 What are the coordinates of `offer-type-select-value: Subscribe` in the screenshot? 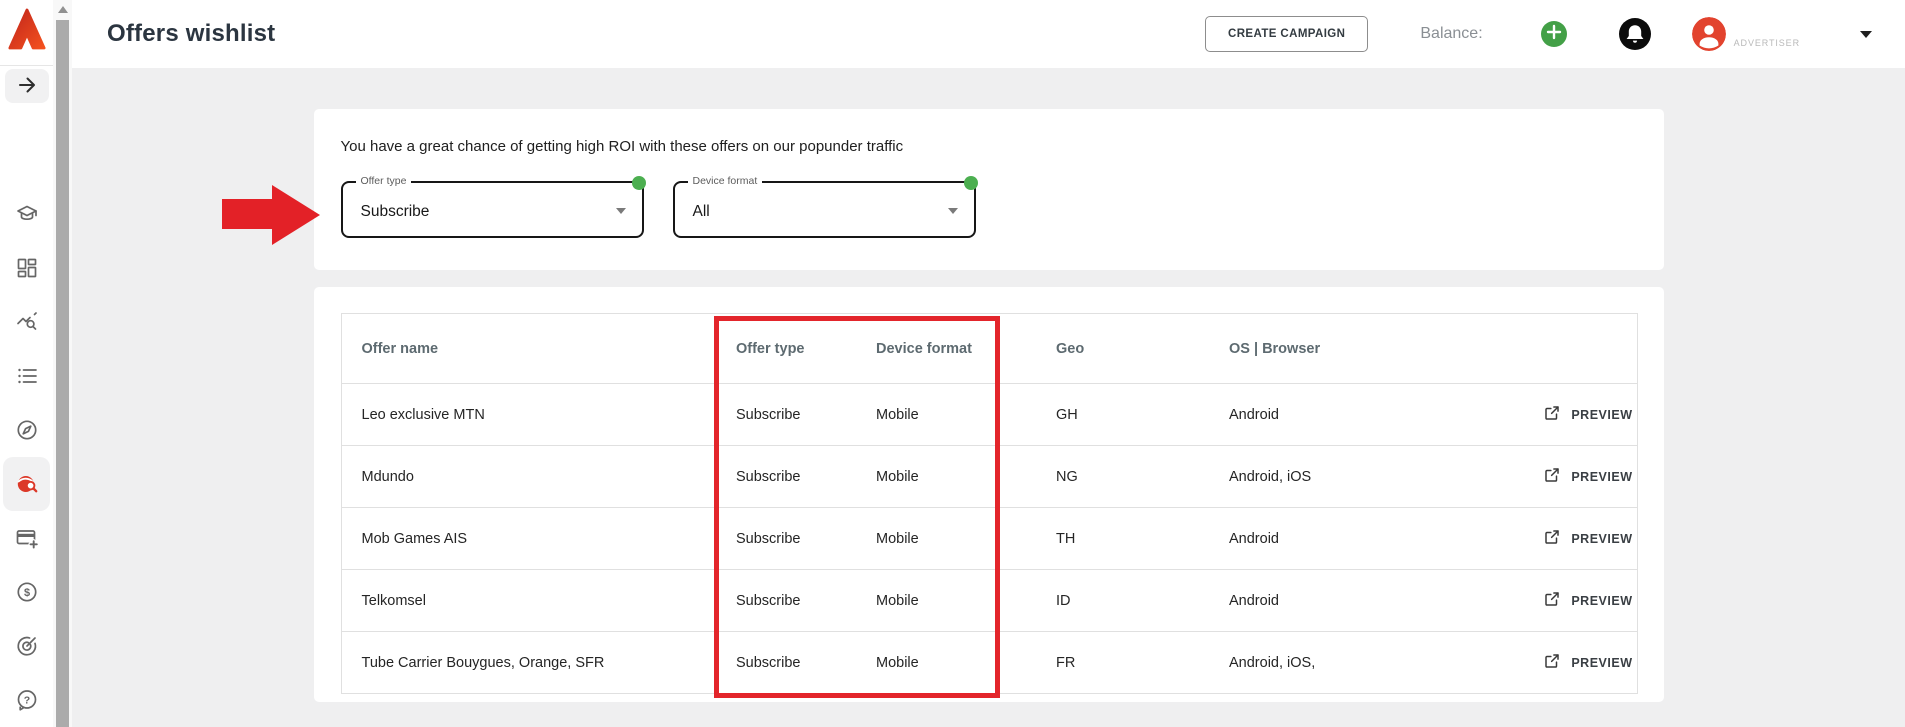 It's located at (395, 211).